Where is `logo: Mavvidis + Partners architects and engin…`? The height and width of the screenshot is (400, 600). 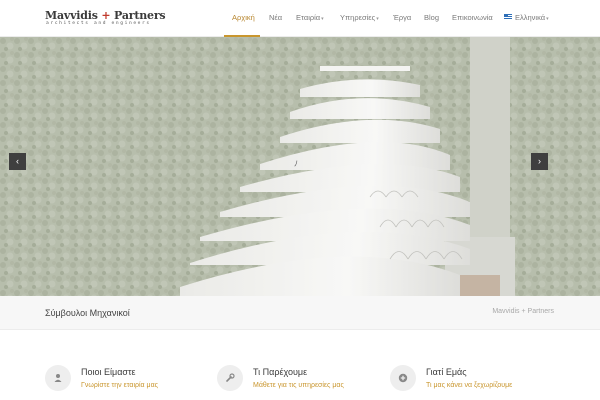
logo: Mavvidis + Partners architects and engin… is located at coordinates (107, 18).